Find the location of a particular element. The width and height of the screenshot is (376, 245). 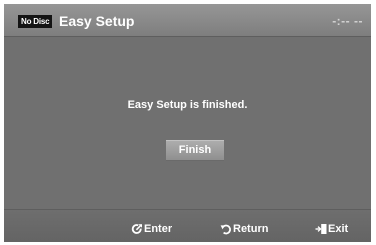

exit-label: Exit is located at coordinates (338, 229).